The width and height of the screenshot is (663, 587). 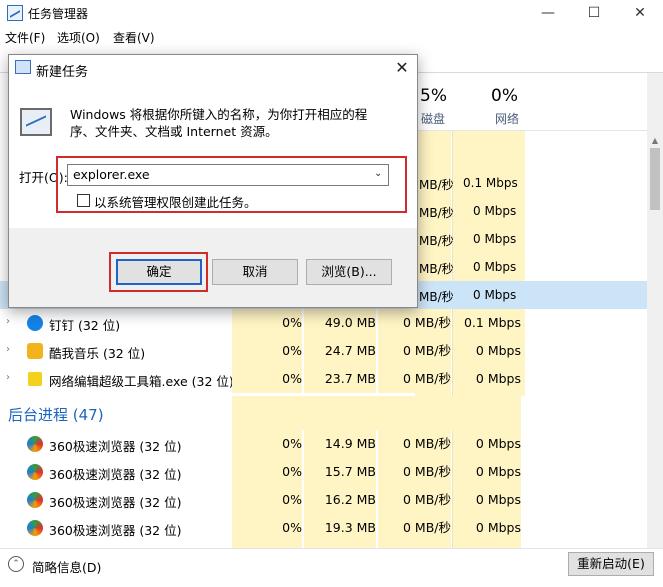 What do you see at coordinates (504, 96) in the screenshot?
I see `network-percent: 0%` at bounding box center [504, 96].